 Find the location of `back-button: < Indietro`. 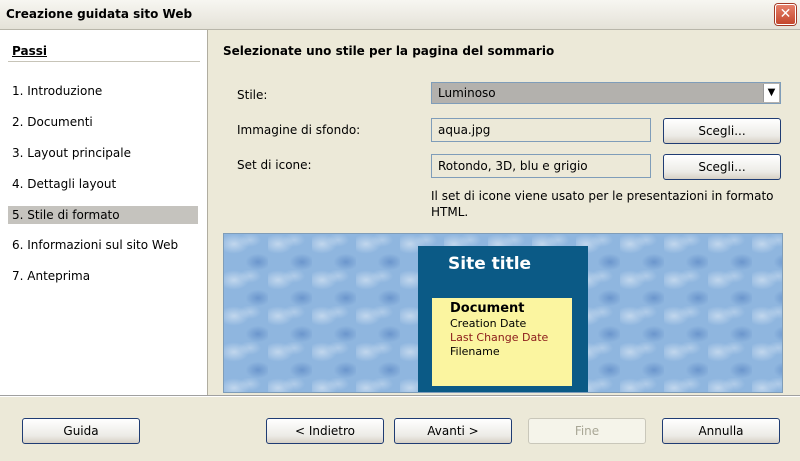

back-button: < Indietro is located at coordinates (325, 431).